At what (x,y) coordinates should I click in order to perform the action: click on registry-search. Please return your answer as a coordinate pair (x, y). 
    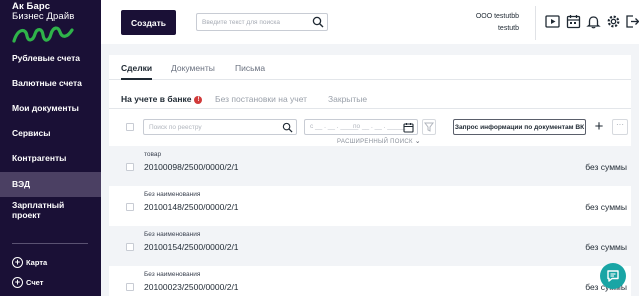
    Looking at the image, I should click on (220, 127).